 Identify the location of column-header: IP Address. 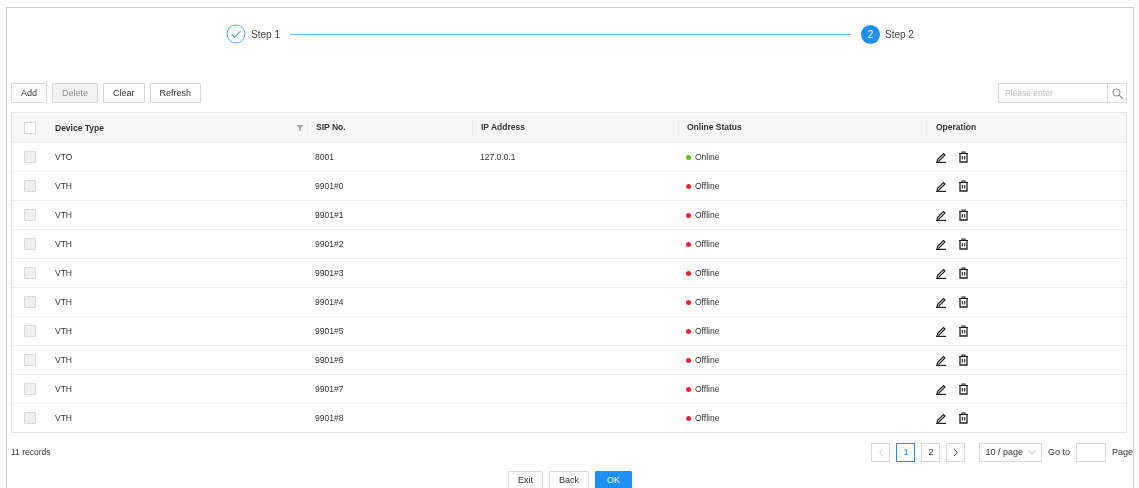
(503, 127).